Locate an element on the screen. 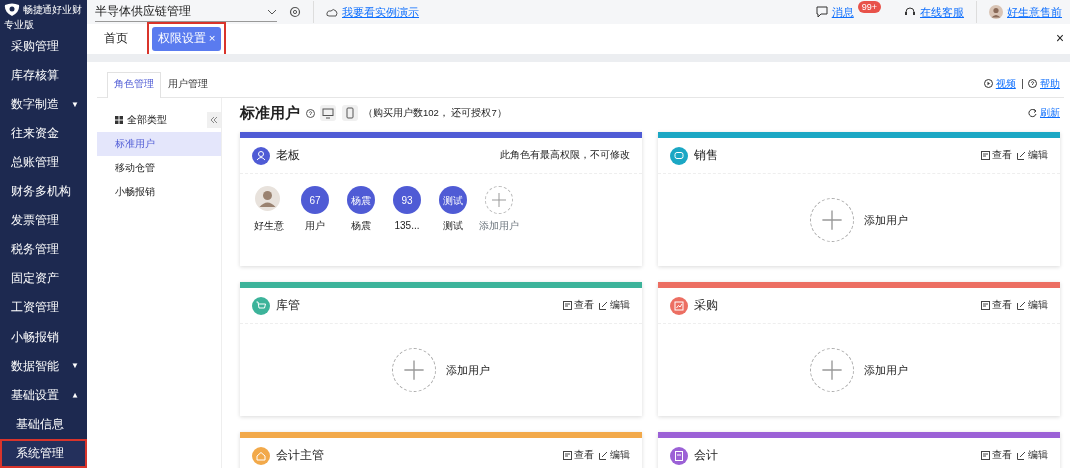  video-link: 视频 is located at coordinates (1000, 83).